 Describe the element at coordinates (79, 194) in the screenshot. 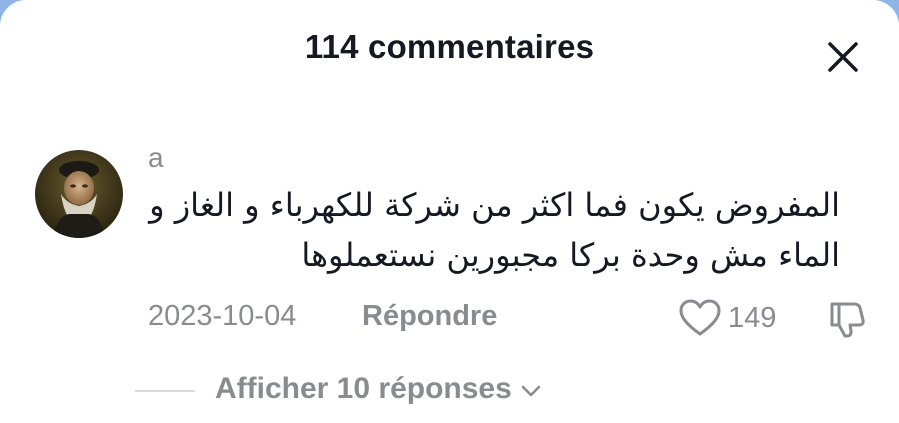

I see `avatar` at that location.